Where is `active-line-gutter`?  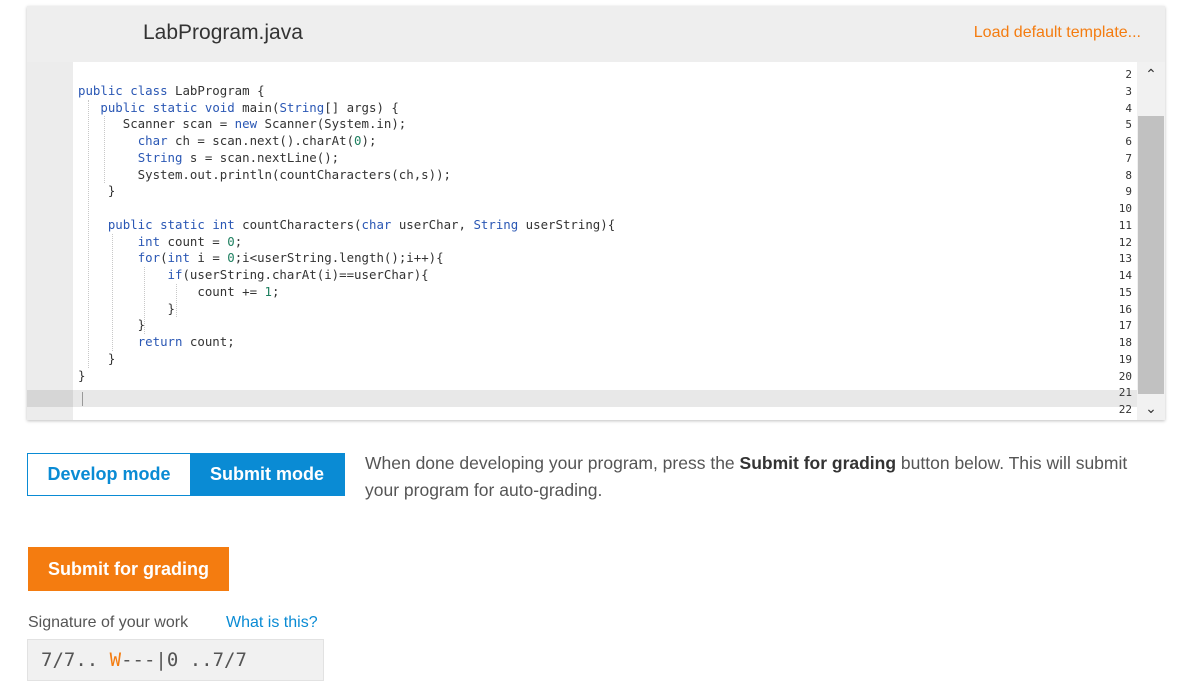
active-line-gutter is located at coordinates (50, 398).